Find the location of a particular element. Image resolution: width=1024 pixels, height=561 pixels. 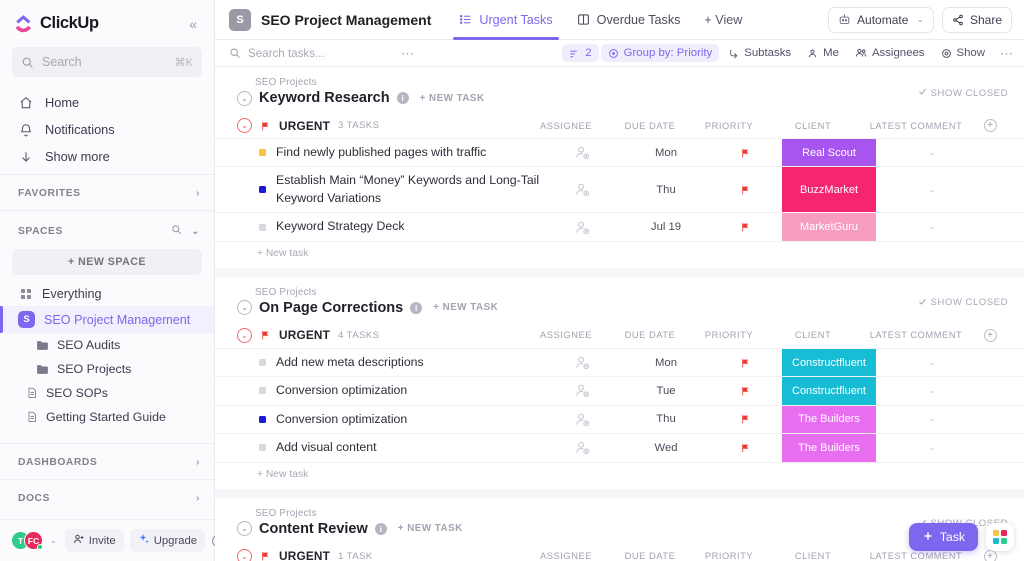

sidebar-item-seo-project-management: S SEO Project Management is located at coordinates (107, 319).